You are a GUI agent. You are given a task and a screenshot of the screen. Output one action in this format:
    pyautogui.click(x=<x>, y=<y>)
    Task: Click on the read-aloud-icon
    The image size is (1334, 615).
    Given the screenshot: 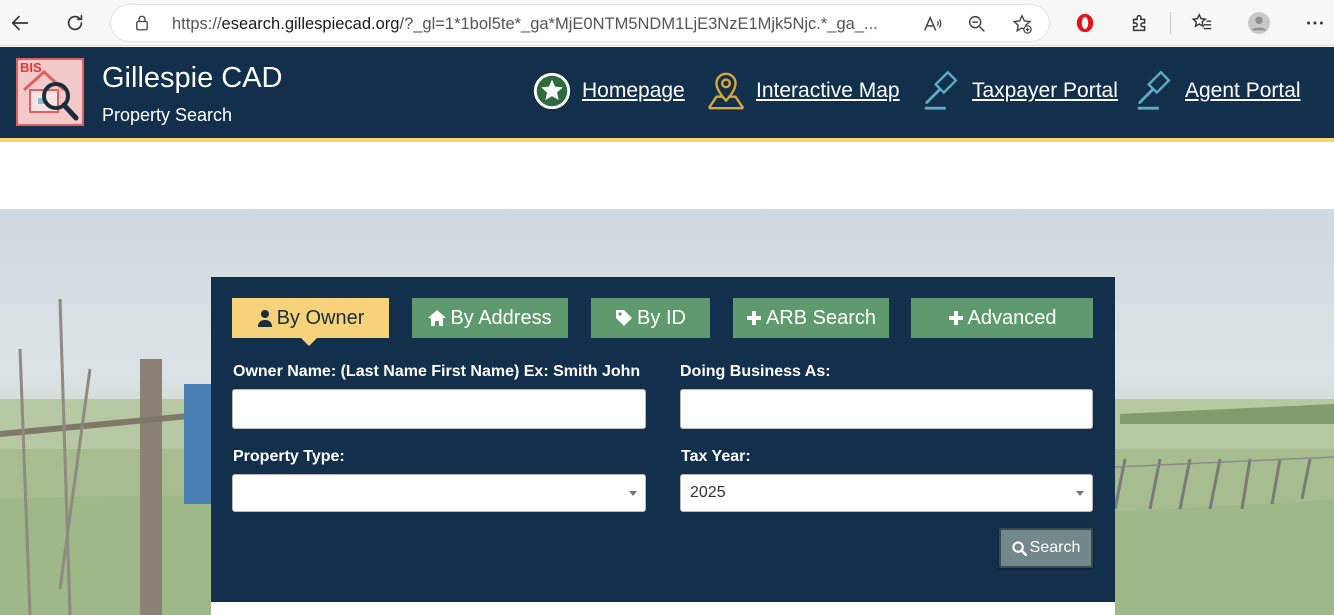 What is the action you would take?
    pyautogui.click(x=932, y=24)
    